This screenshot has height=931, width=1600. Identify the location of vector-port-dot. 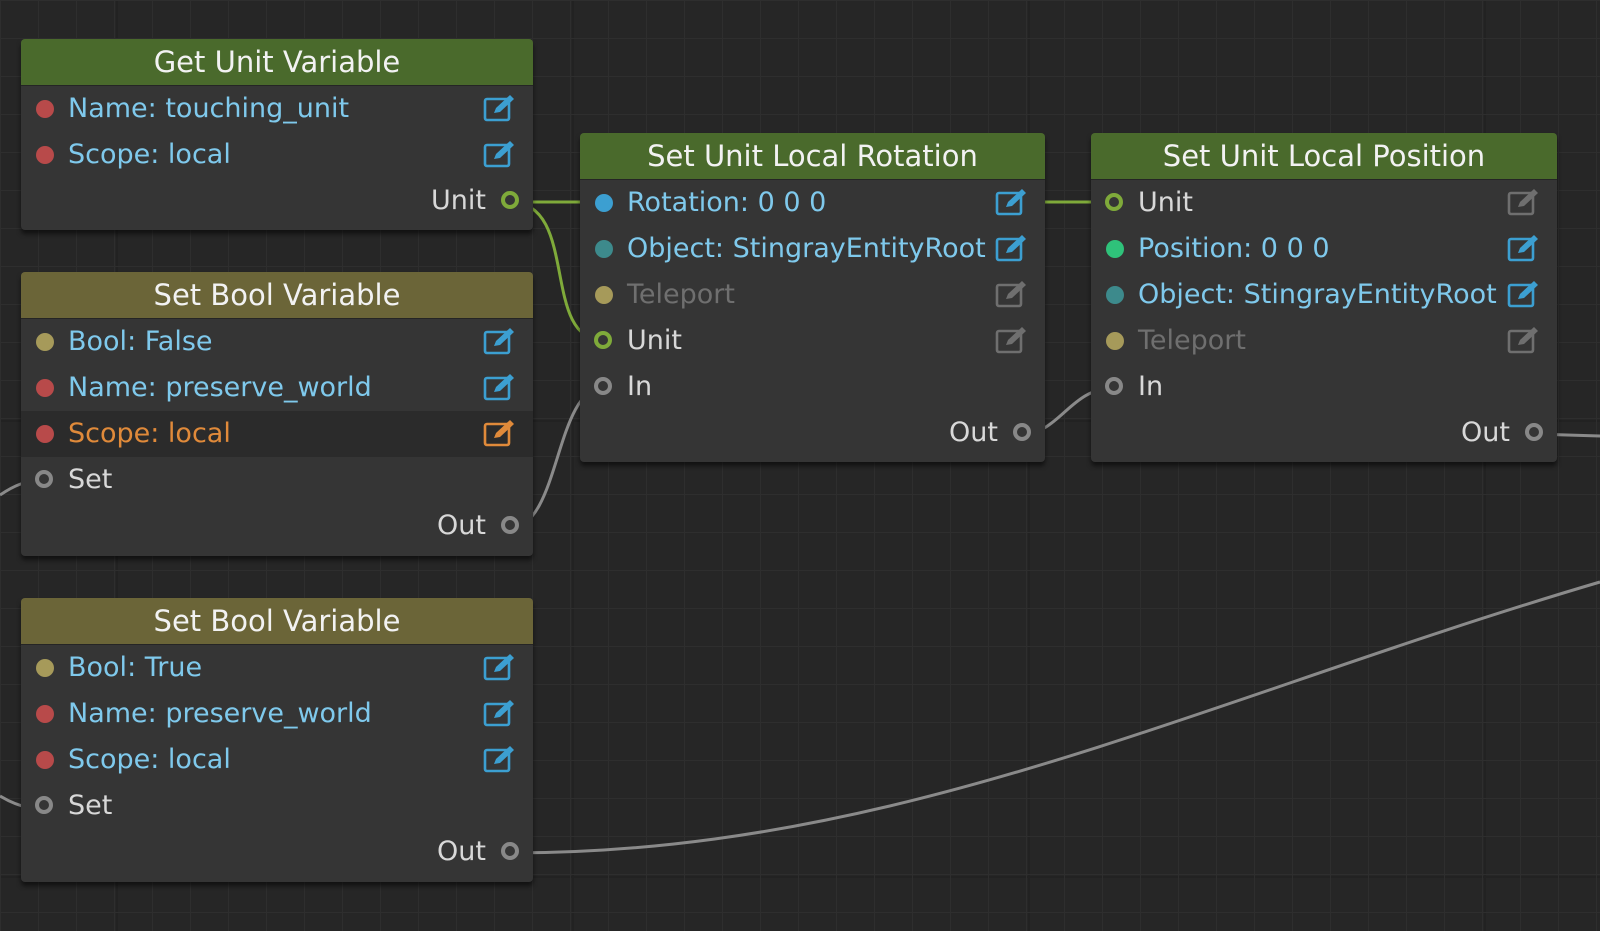
(1115, 249).